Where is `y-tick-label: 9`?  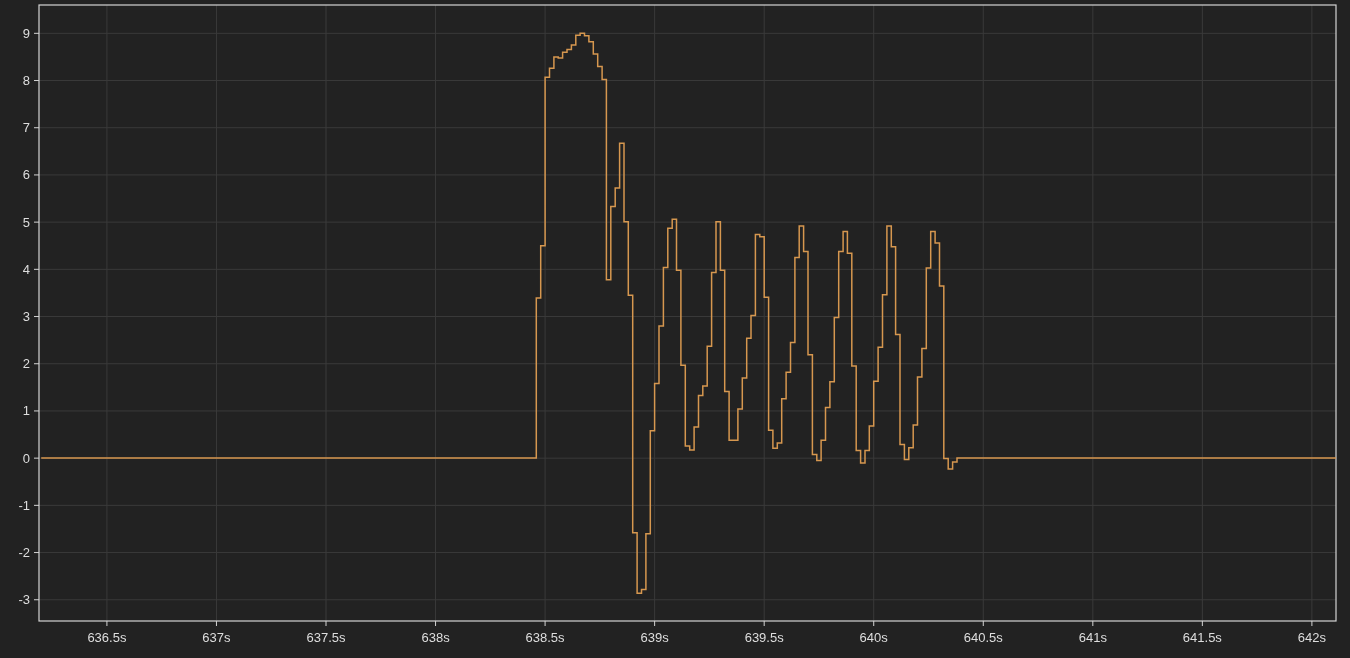 y-tick-label: 9 is located at coordinates (26, 33).